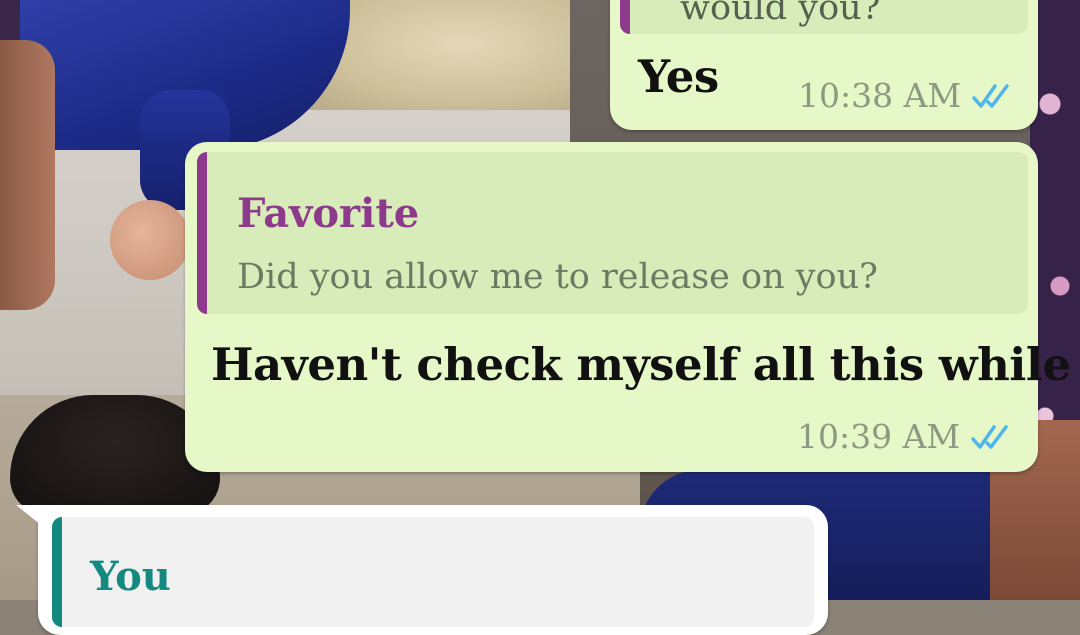 The image size is (1080, 635). I want to click on quoted-author: Favorite, so click(328, 213).